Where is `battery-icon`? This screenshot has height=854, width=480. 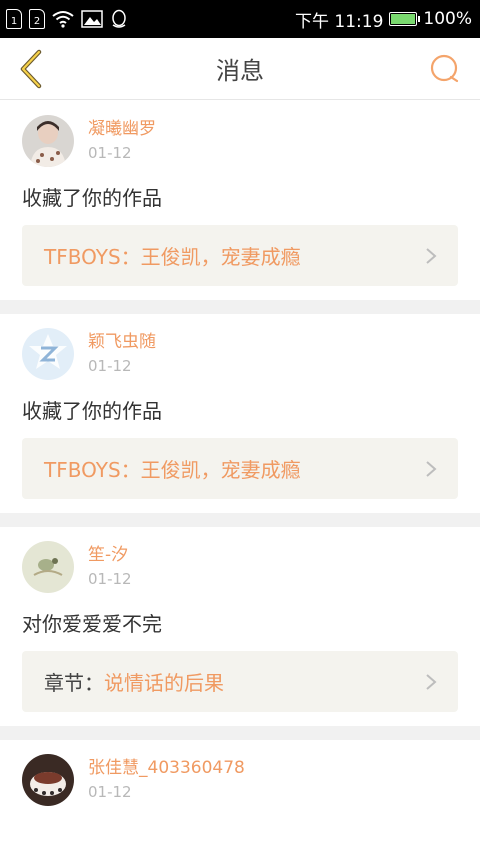
battery-icon is located at coordinates (405, 19).